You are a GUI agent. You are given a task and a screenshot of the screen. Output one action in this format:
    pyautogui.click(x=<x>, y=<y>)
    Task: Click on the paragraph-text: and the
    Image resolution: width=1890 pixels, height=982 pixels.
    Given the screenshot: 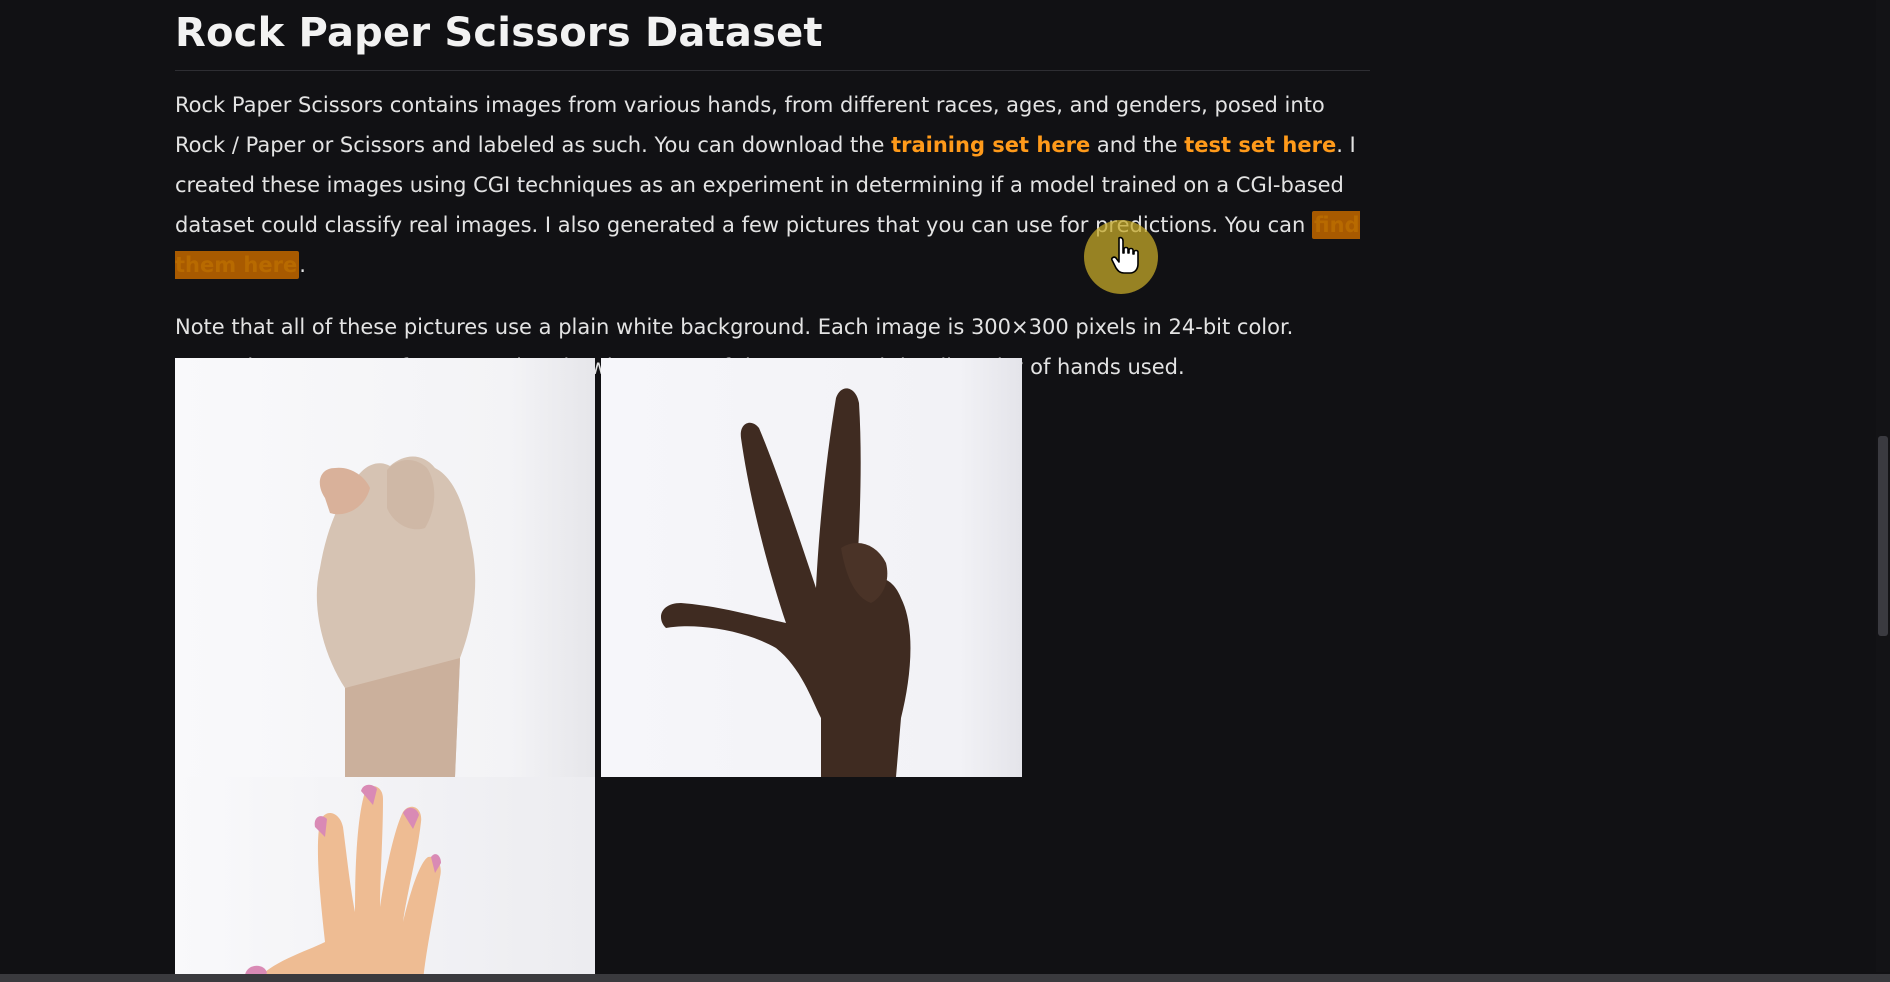 What is the action you would take?
    pyautogui.click(x=1137, y=145)
    